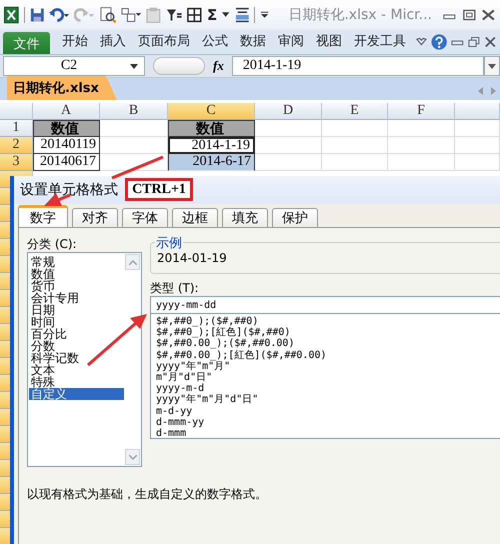 The width and height of the screenshot is (500, 544). What do you see at coordinates (69, 66) in the screenshot?
I see `cell-reference: C2` at bounding box center [69, 66].